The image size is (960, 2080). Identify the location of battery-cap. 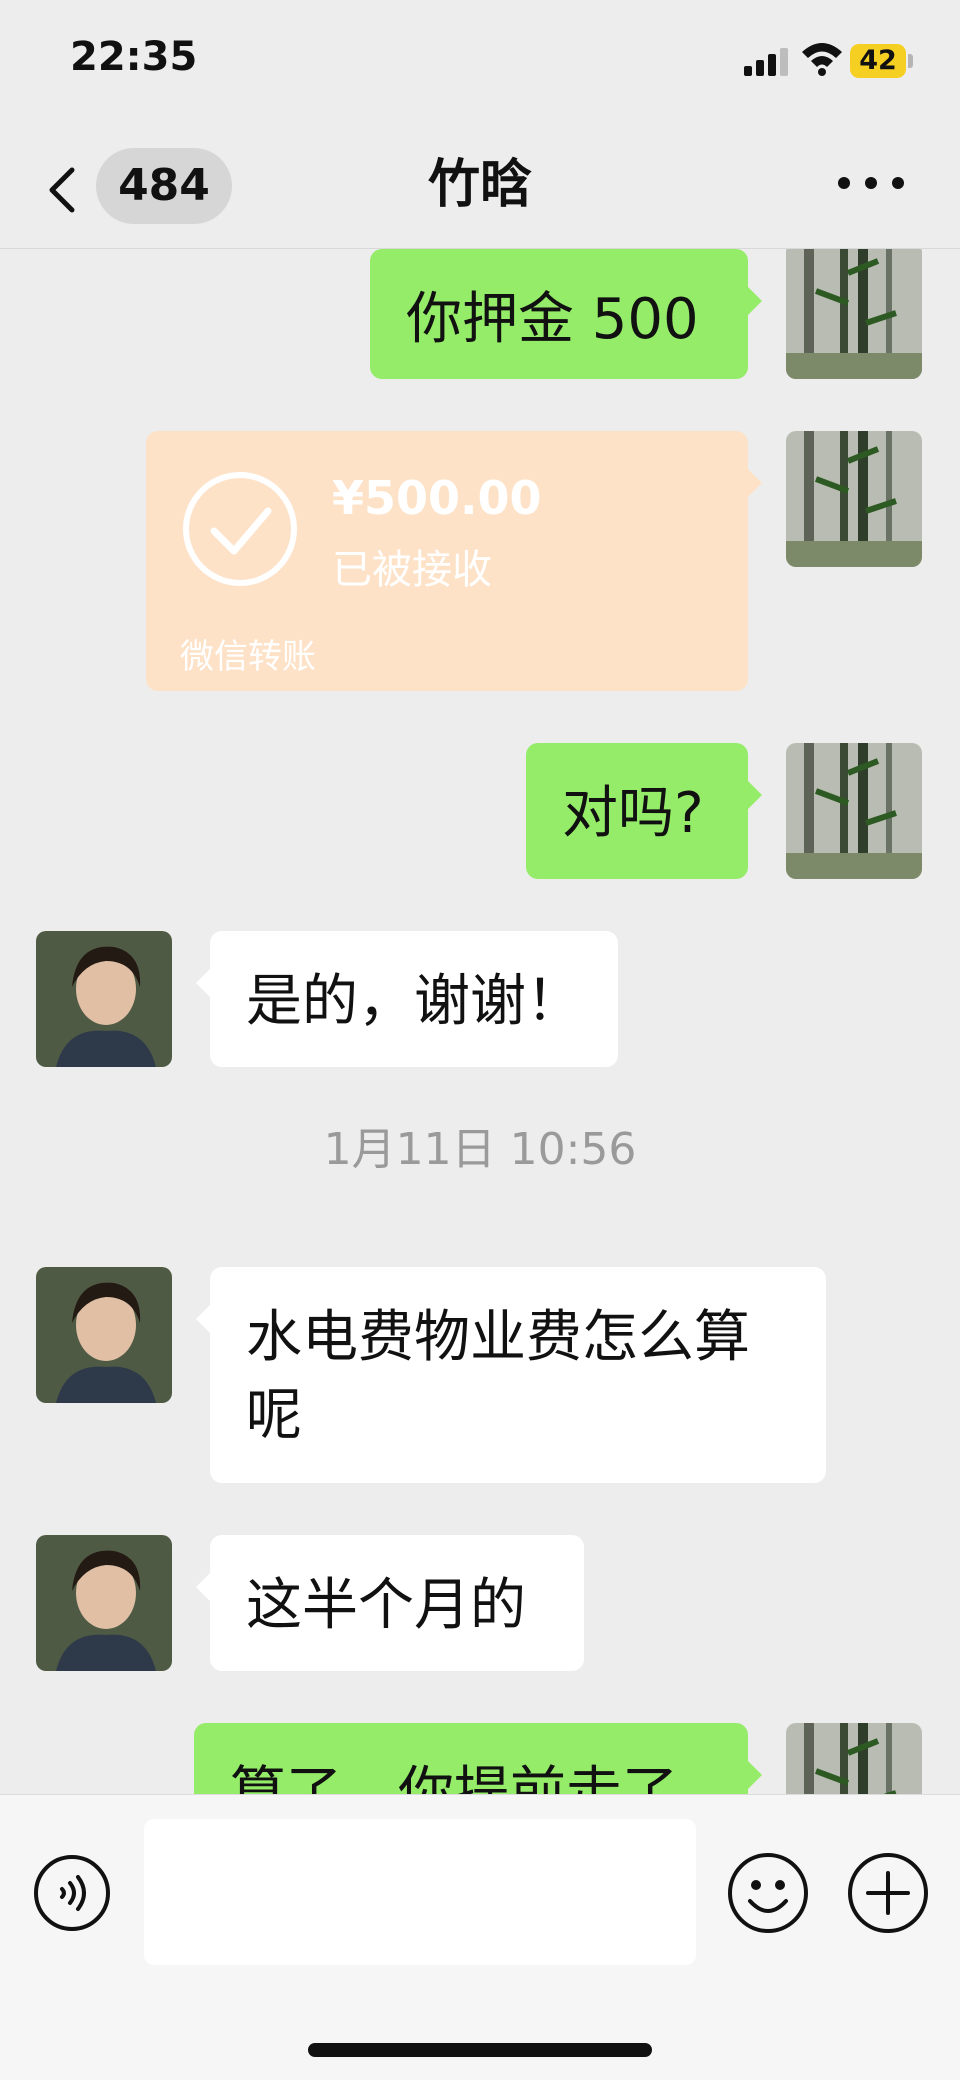
(910, 61).